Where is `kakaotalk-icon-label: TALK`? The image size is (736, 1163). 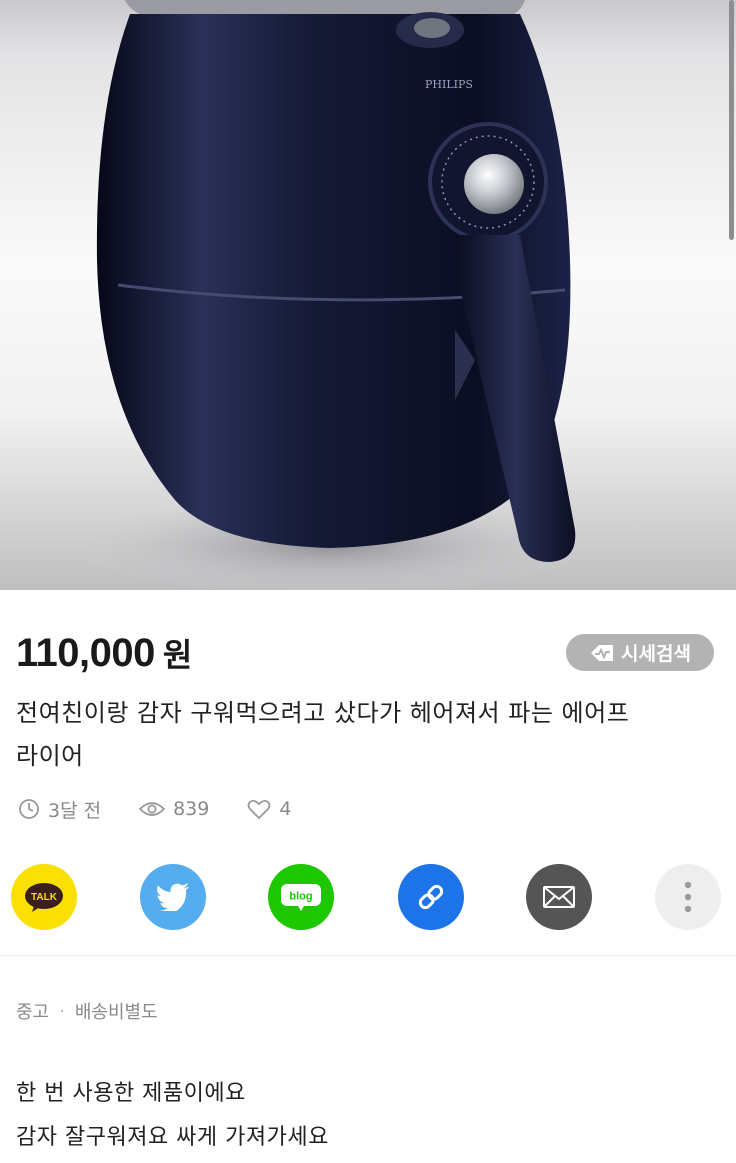
kakaotalk-icon-label: TALK is located at coordinates (44, 897).